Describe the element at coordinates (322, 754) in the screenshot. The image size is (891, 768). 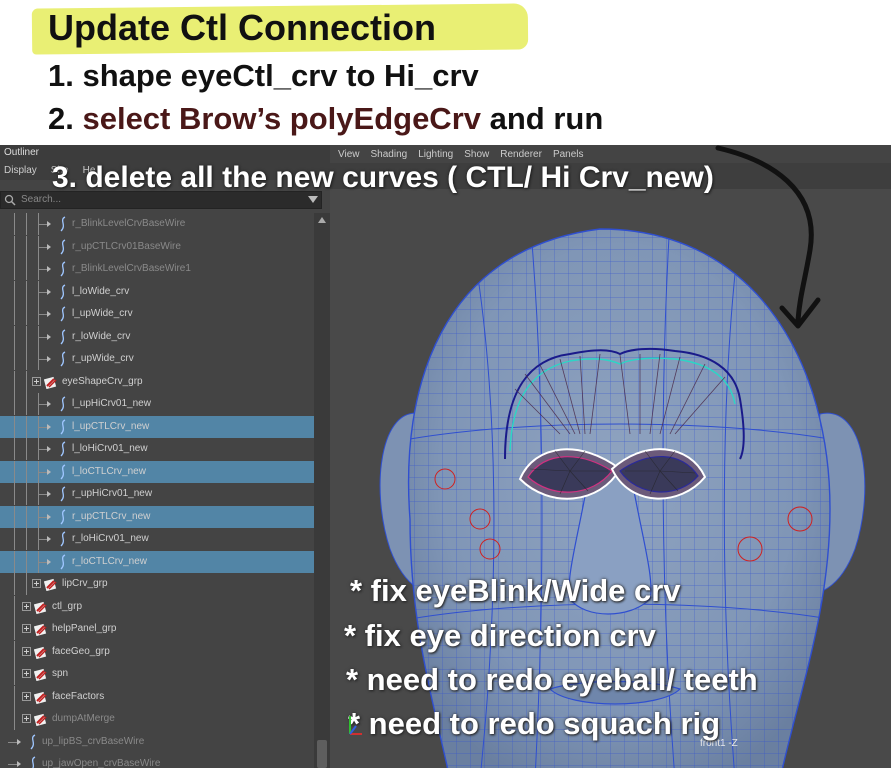
I see `scroll-thumb` at that location.